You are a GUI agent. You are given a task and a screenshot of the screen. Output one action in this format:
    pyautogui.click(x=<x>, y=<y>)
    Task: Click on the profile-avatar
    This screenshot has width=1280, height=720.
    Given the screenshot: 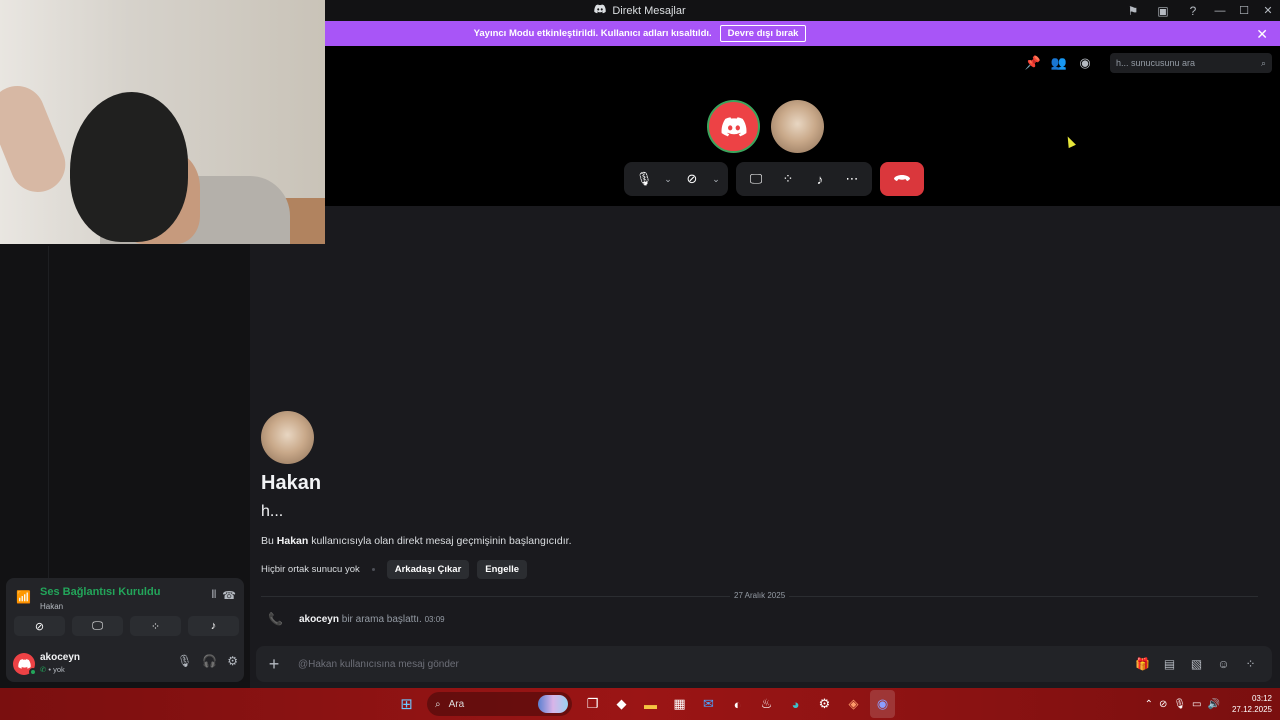 What is the action you would take?
    pyautogui.click(x=287, y=437)
    